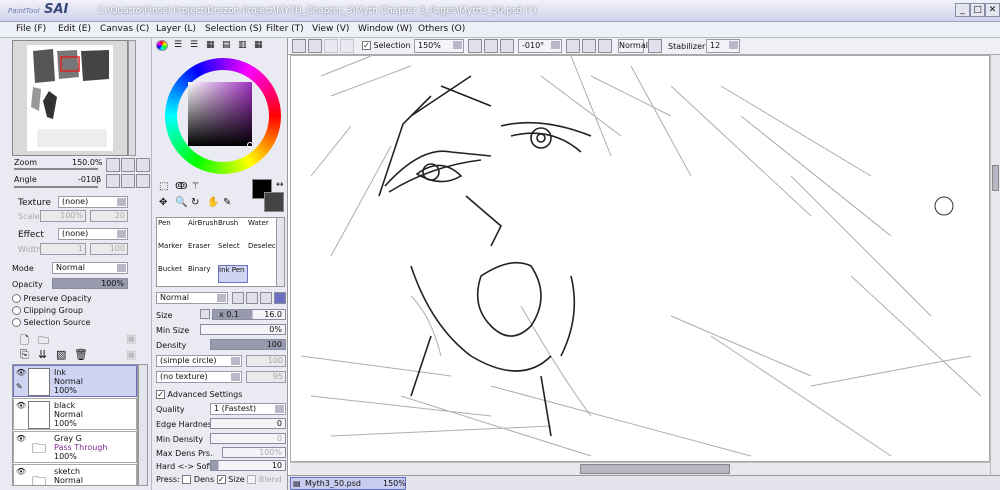 The image size is (1000, 490). I want to click on stabilizer-select: 12, so click(723, 46).